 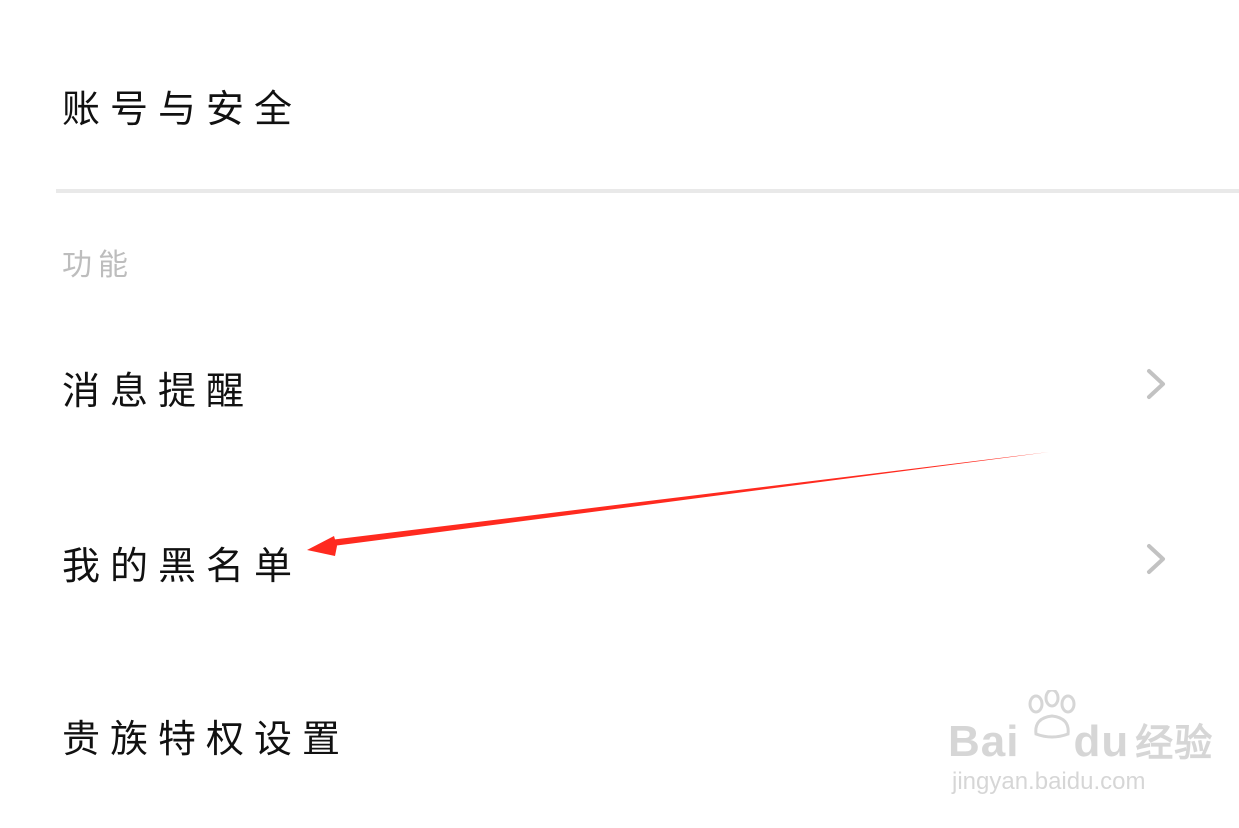 I want to click on message-reminder-label: 消息提醒, so click(x=158, y=391).